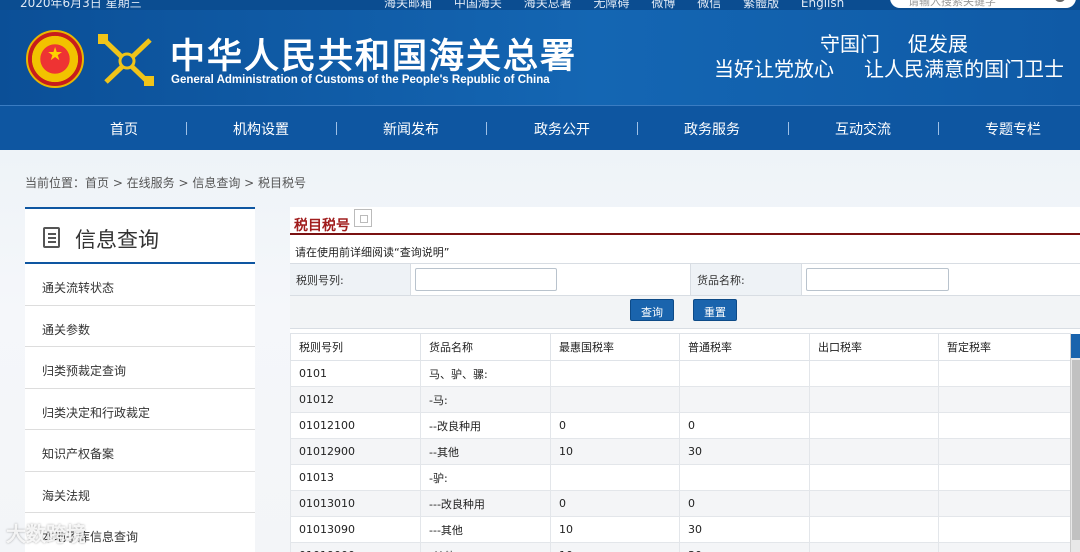  I want to click on utility-link-traditional: 繁體版, so click(761, 5).